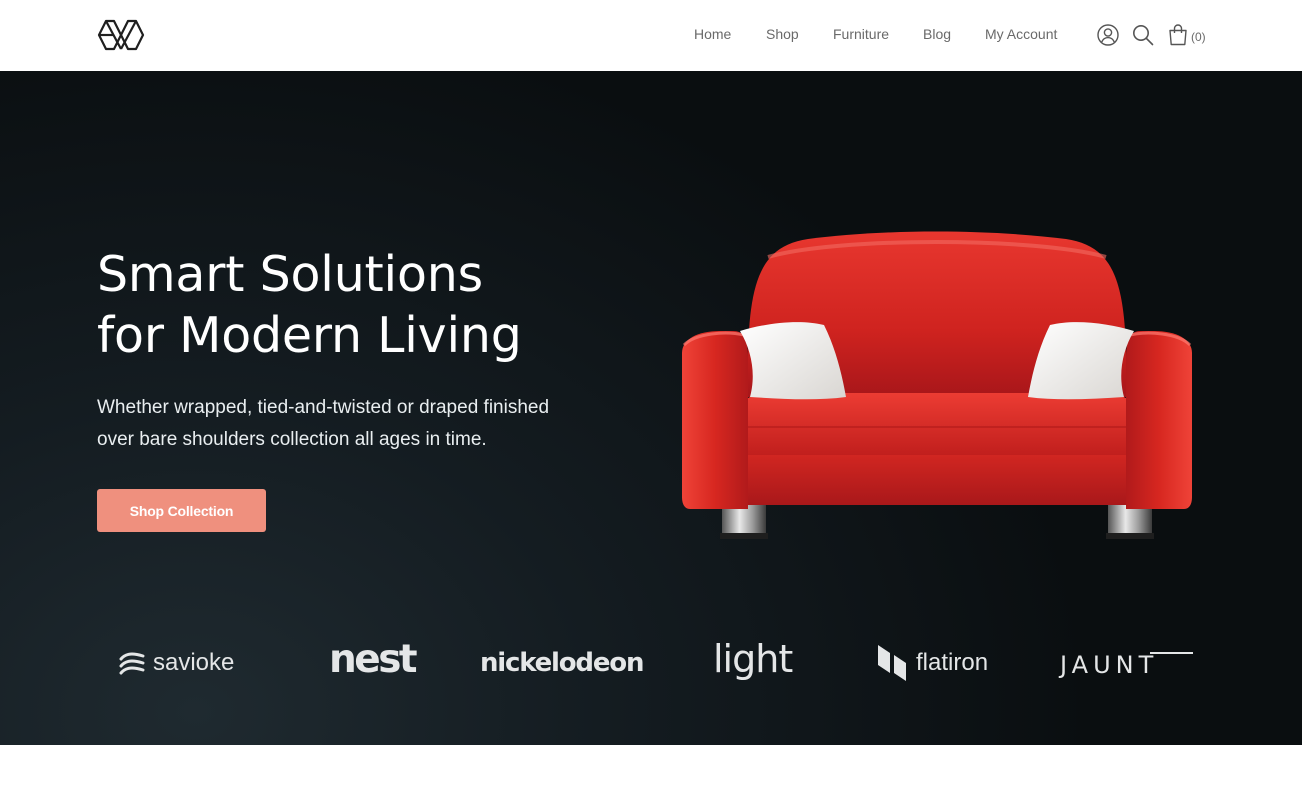  What do you see at coordinates (937, 34) in the screenshot?
I see `nav-blog: Blog` at bounding box center [937, 34].